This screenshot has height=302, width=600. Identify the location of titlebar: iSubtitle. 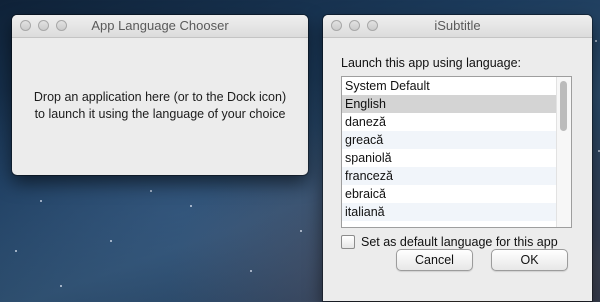
(457, 26).